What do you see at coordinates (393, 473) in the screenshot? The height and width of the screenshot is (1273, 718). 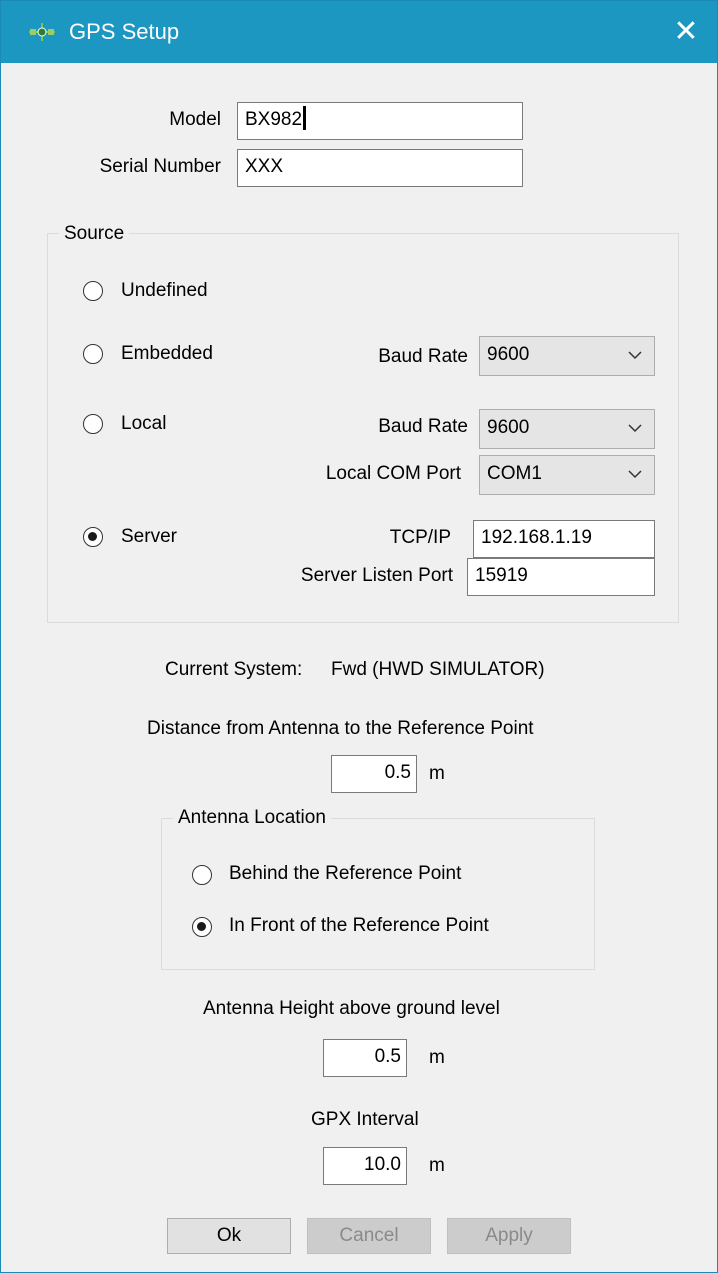 I see `local-com-port-label: Local COM Port` at bounding box center [393, 473].